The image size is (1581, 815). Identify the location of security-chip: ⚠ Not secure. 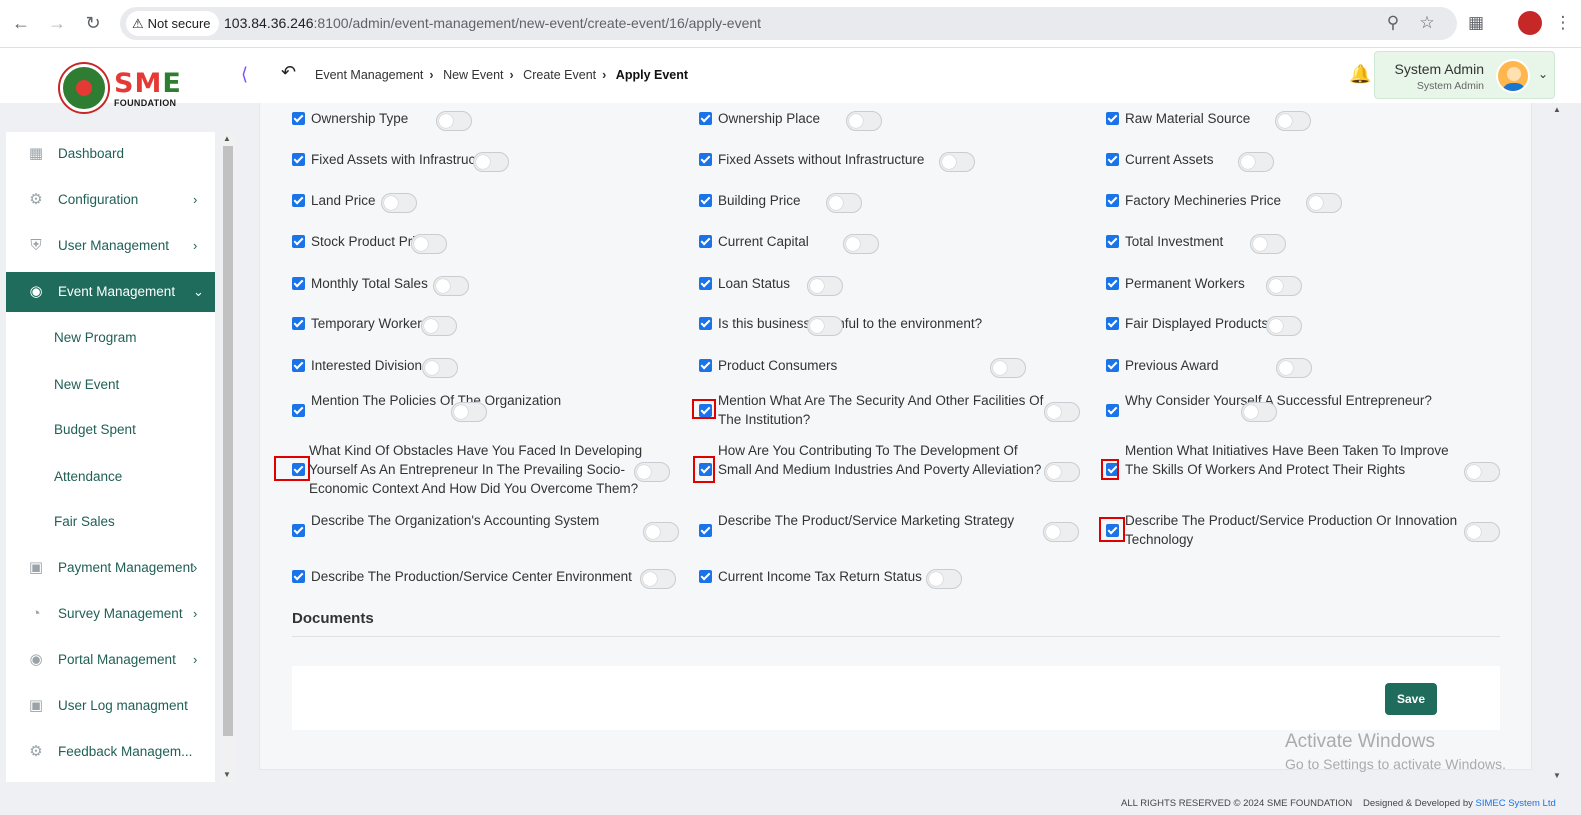
(172, 23).